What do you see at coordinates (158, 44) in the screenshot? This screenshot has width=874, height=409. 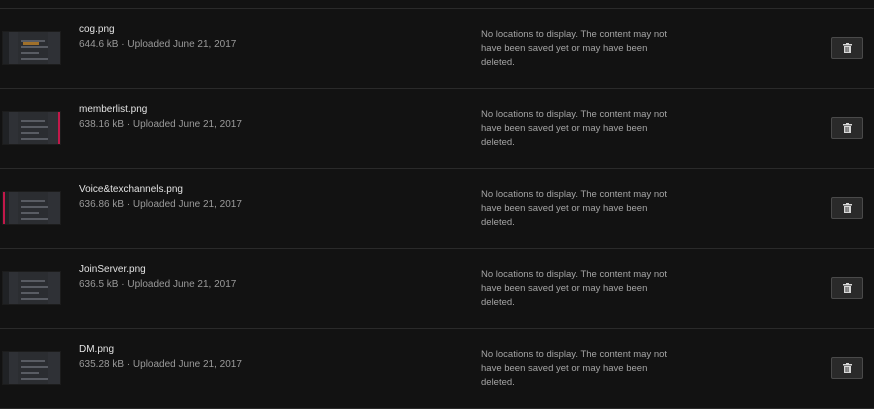 I see `file-meta: 644.6 kB · Uploaded June 21, 2017` at bounding box center [158, 44].